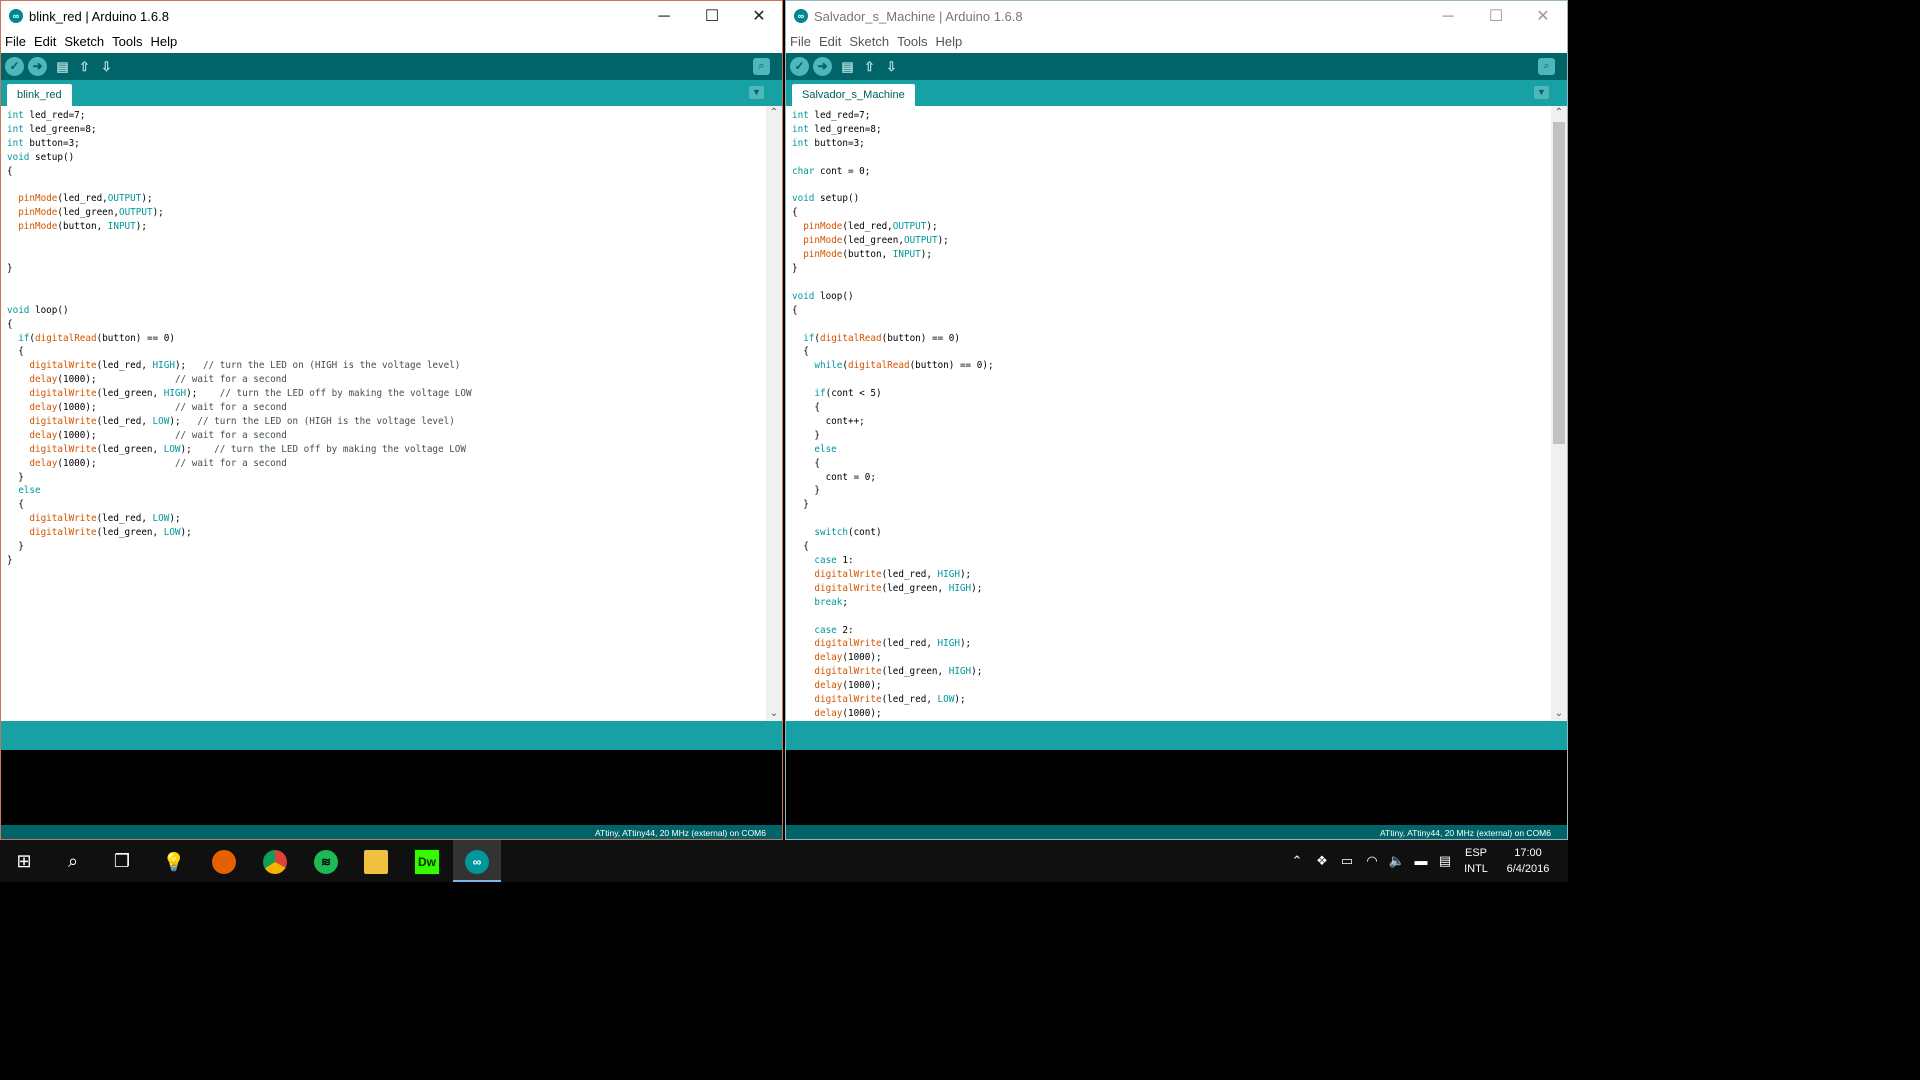 Image resolution: width=1920 pixels, height=1080 pixels. Describe the element at coordinates (73, 861) in the screenshot. I see `search-icon: ⌕` at that location.